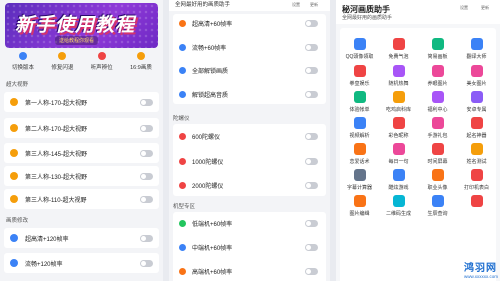  Describe the element at coordinates (81, 176) in the screenshot. I see `option-row: 第三人称-130-超大视野` at that location.